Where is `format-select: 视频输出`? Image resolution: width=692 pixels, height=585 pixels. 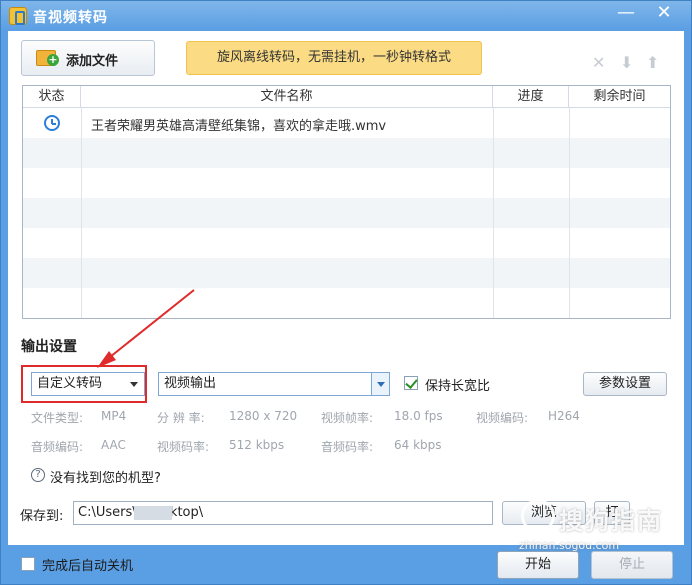 format-select: 视频输出 is located at coordinates (274, 384).